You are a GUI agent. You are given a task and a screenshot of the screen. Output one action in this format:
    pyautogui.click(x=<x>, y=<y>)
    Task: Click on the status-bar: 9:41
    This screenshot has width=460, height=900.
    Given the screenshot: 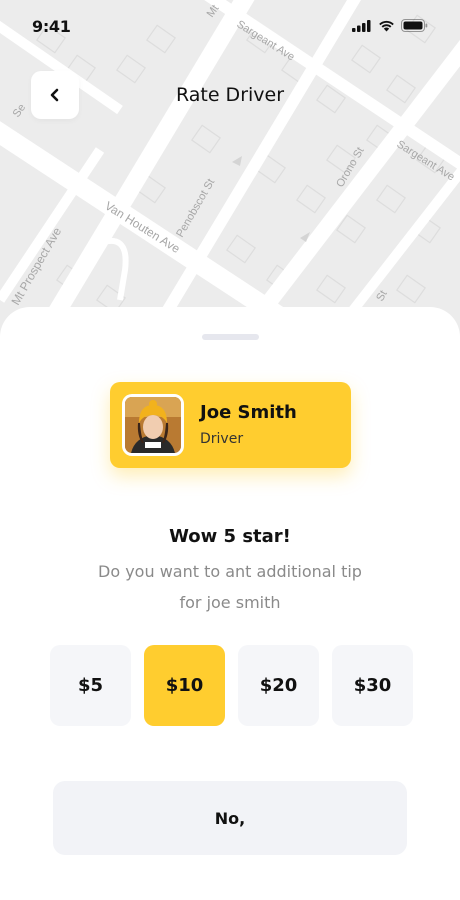 What is the action you would take?
    pyautogui.click(x=230, y=26)
    